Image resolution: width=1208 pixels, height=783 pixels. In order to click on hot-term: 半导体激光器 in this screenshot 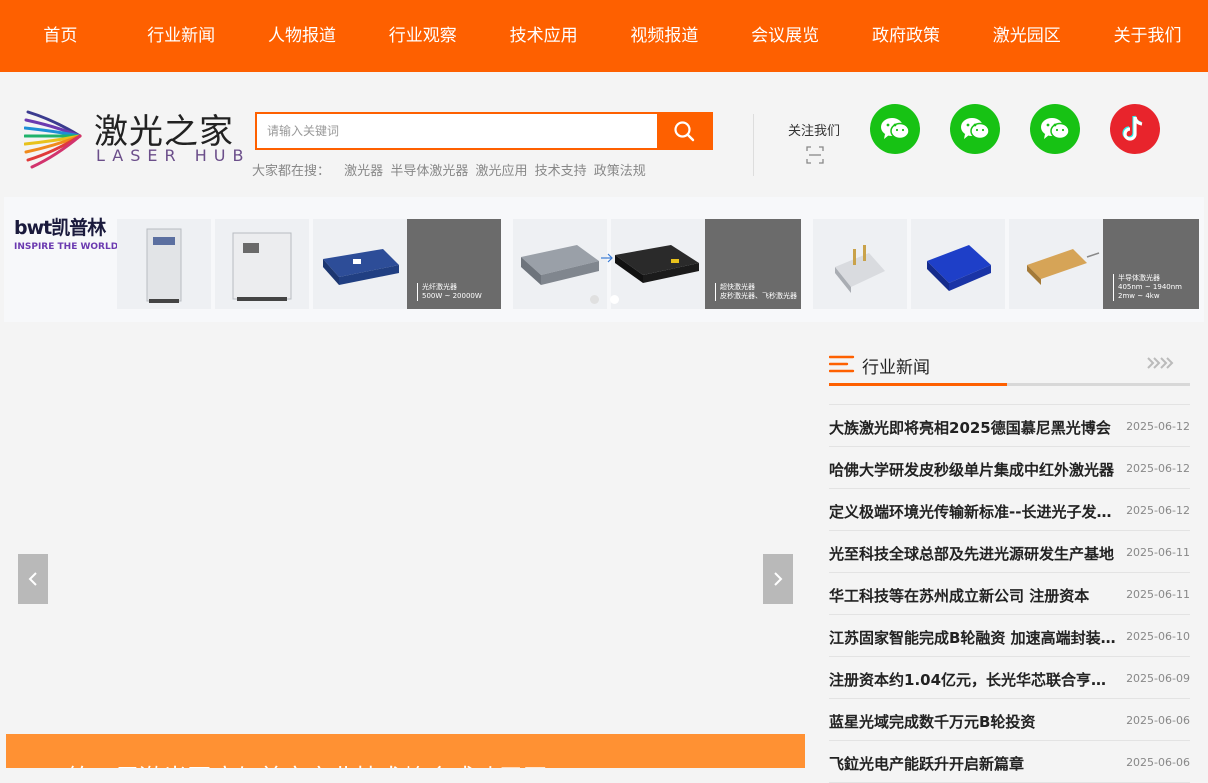, I will do `click(429, 171)`.